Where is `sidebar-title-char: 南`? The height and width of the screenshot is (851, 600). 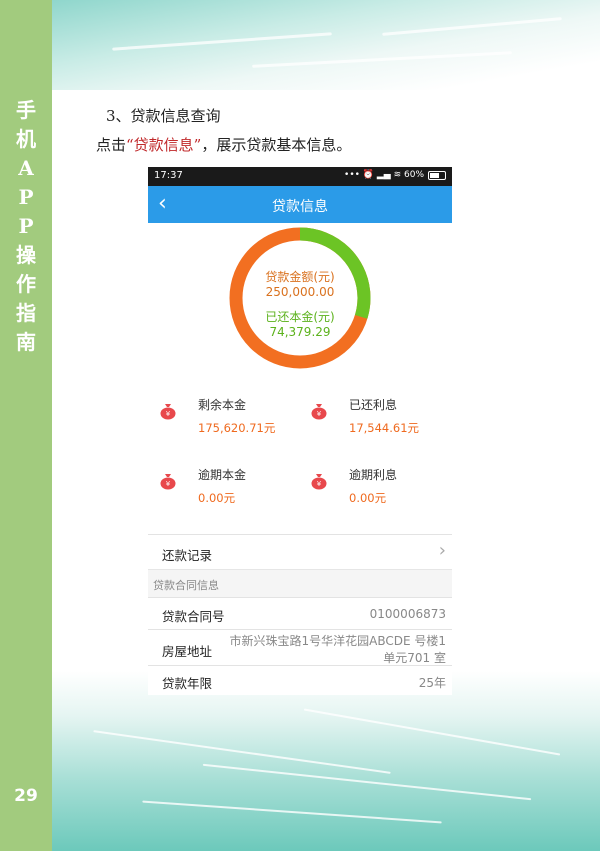
sidebar-title-char: 南 is located at coordinates (26, 342).